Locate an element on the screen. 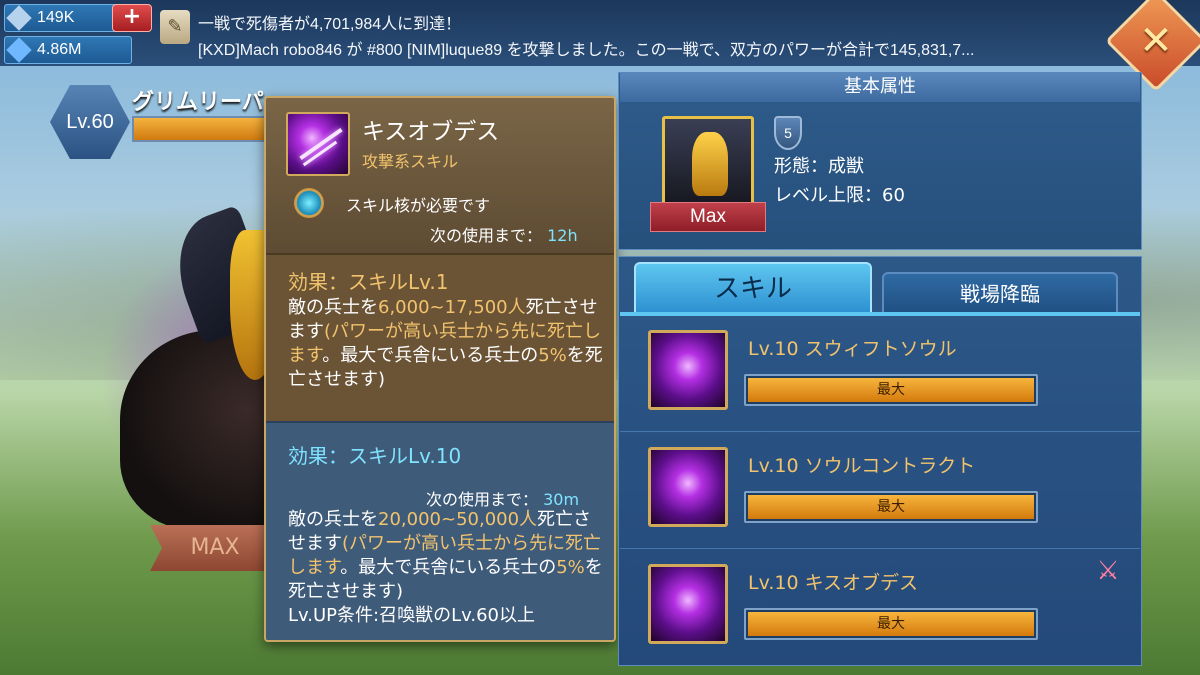 The image size is (1200, 675). close-icon: ✕ is located at coordinates (1156, 41).